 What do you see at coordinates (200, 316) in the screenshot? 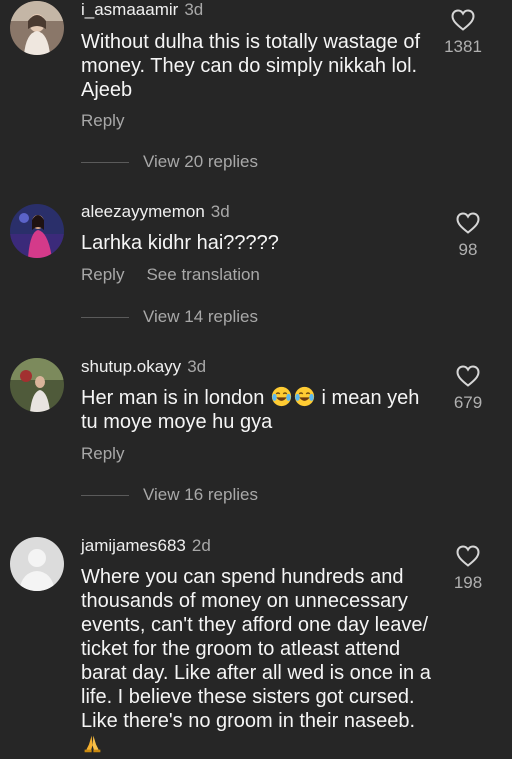
I see `view-replies-label: View 14 replies` at bounding box center [200, 316].